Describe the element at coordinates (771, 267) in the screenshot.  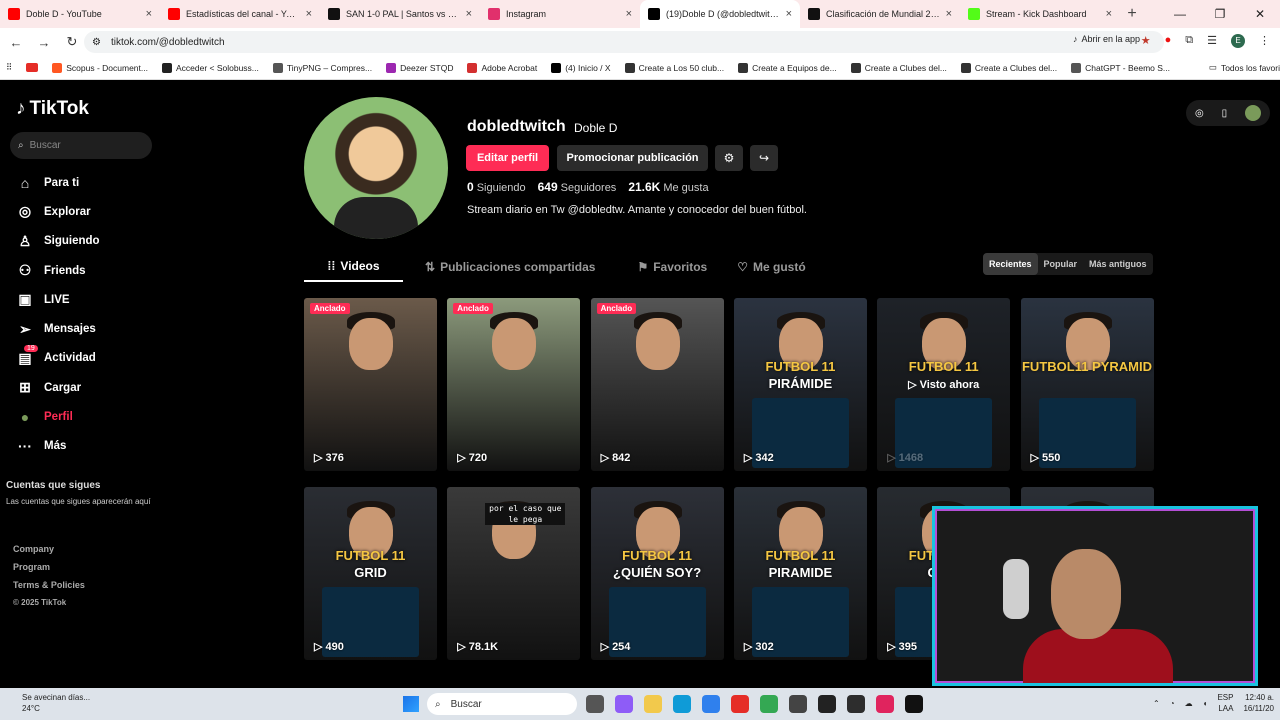
I see `tab-liked: ♡ Me gustó` at that location.